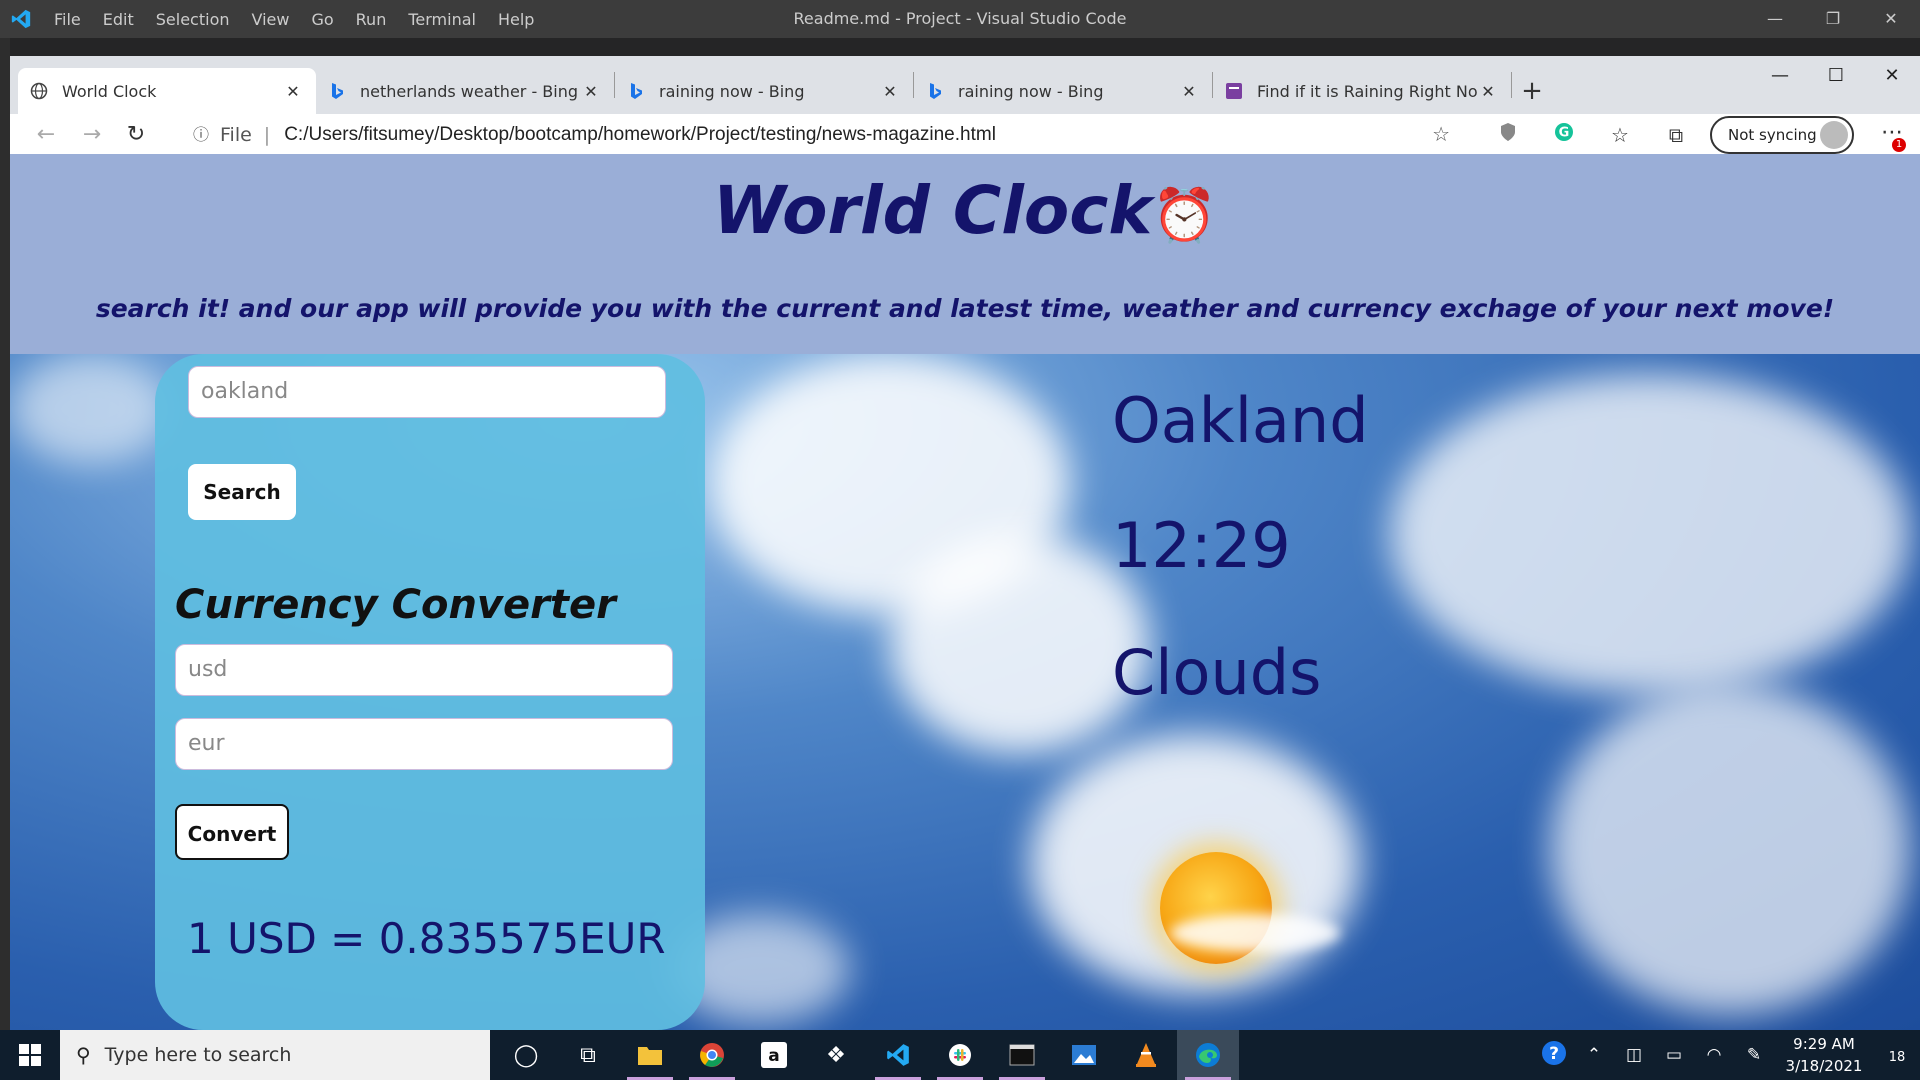  What do you see at coordinates (898, 1055) in the screenshot?
I see `vscode-taskbar-icon` at bounding box center [898, 1055].